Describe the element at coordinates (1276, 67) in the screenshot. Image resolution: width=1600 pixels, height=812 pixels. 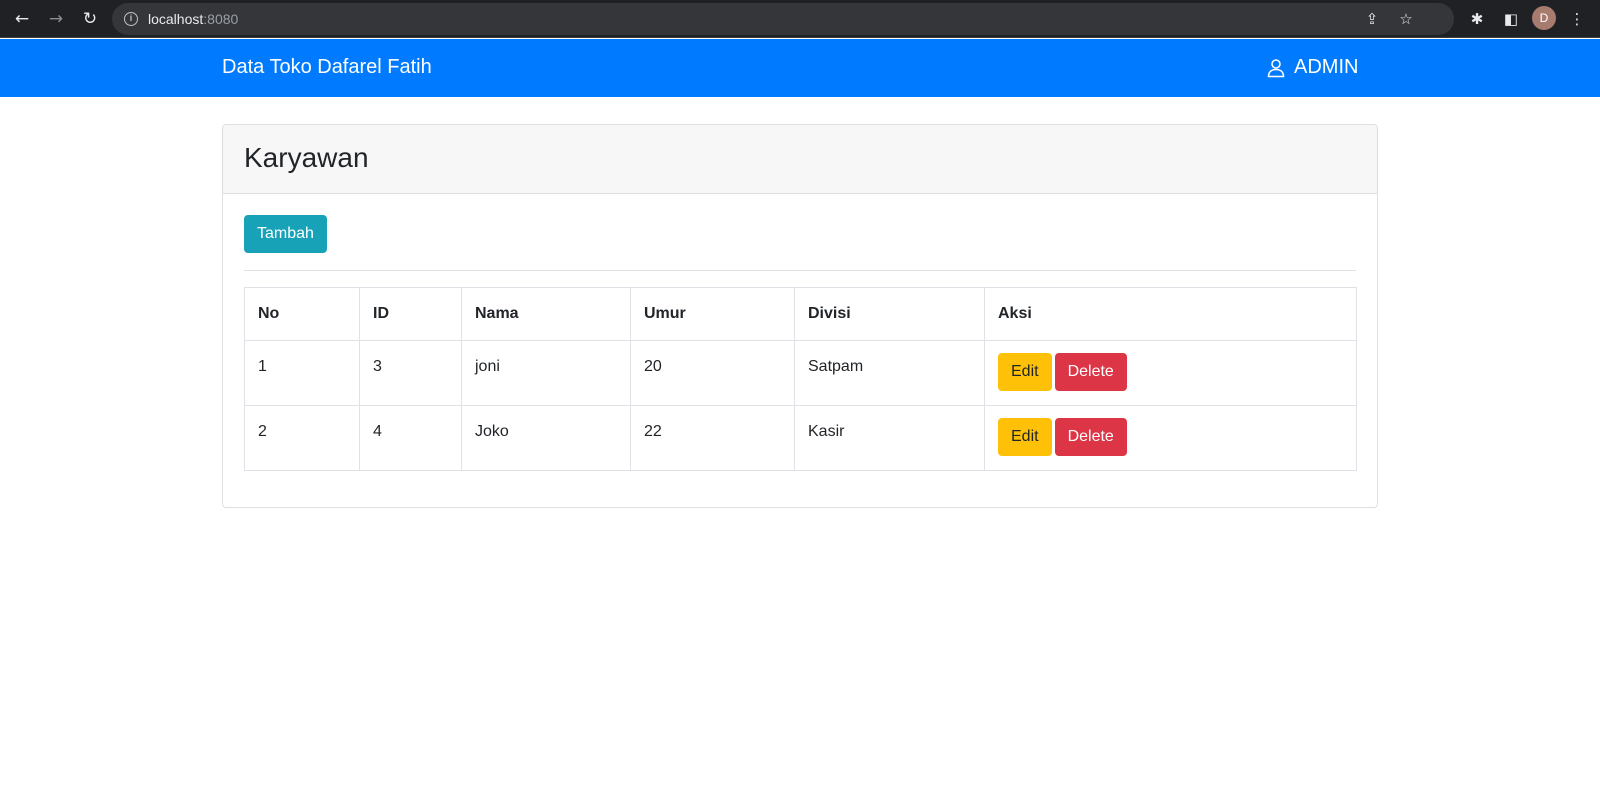
I see `user-icon` at that location.